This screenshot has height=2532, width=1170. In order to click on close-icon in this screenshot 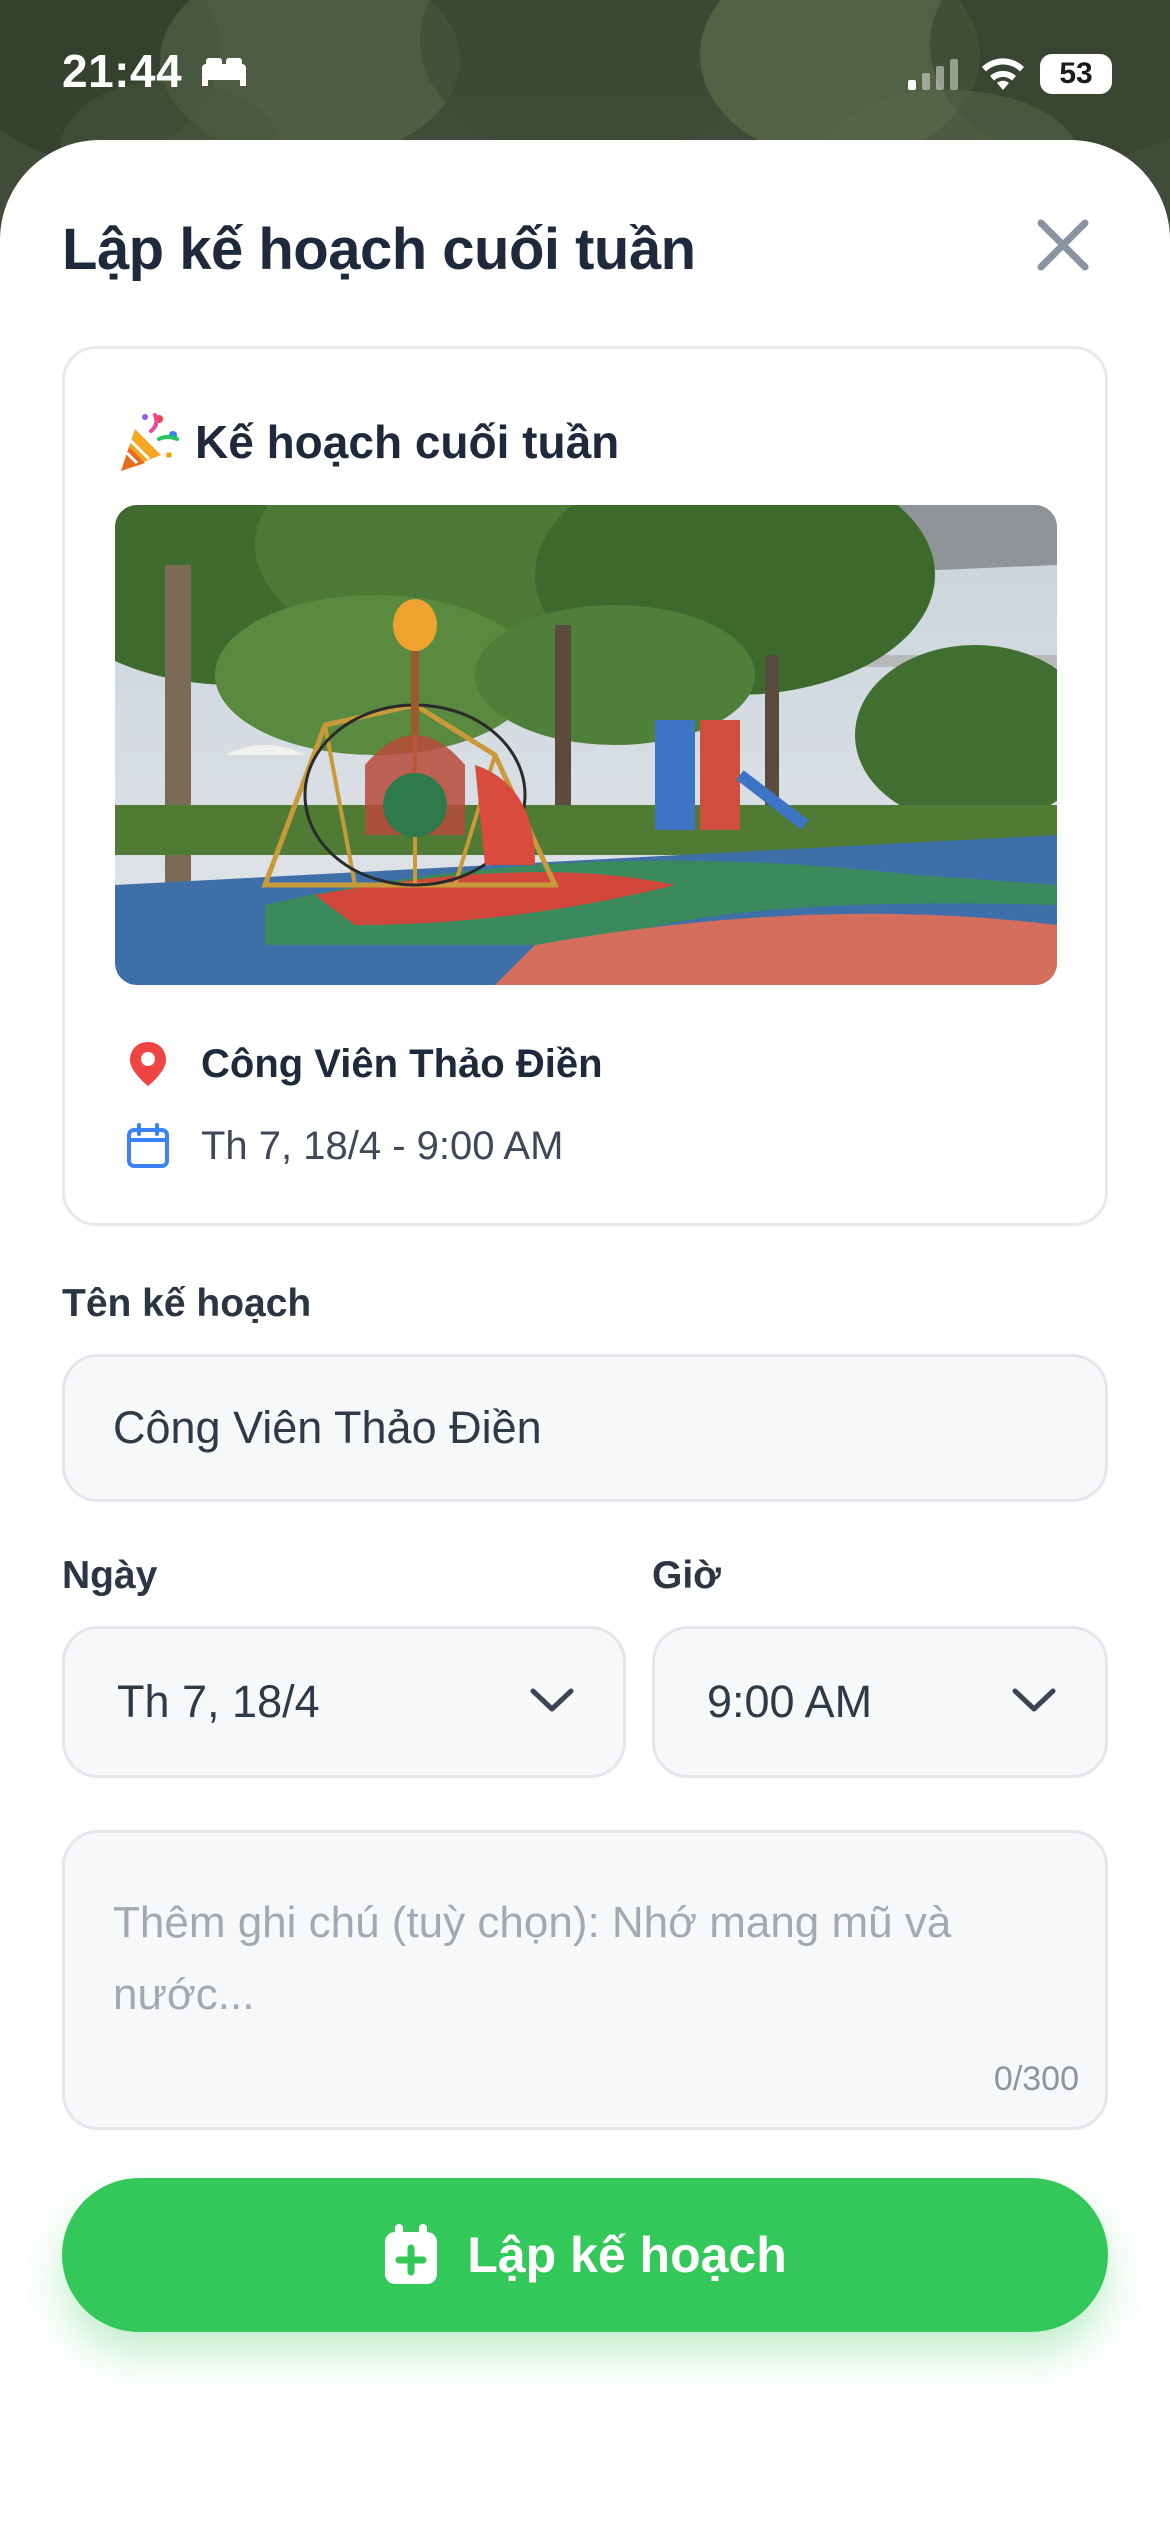, I will do `click(1063, 245)`.